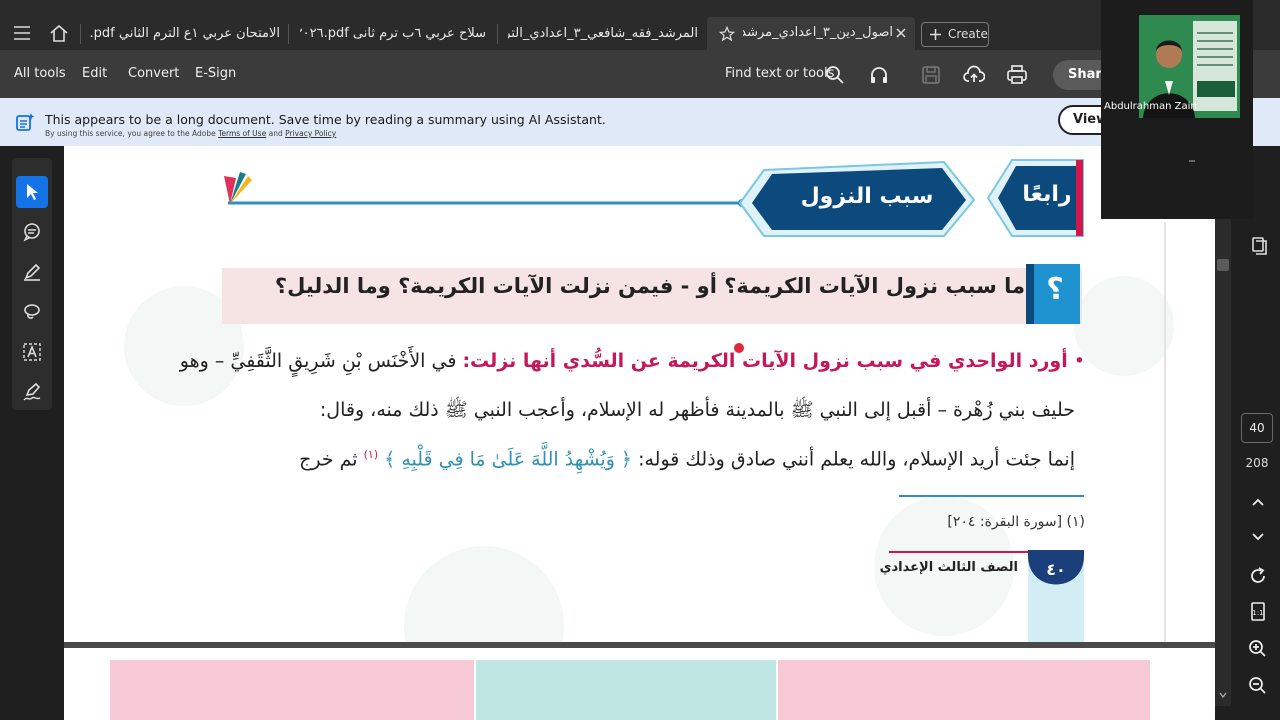  What do you see at coordinates (1056, 569) in the screenshot?
I see `page-number-badge: ٤٠` at bounding box center [1056, 569].